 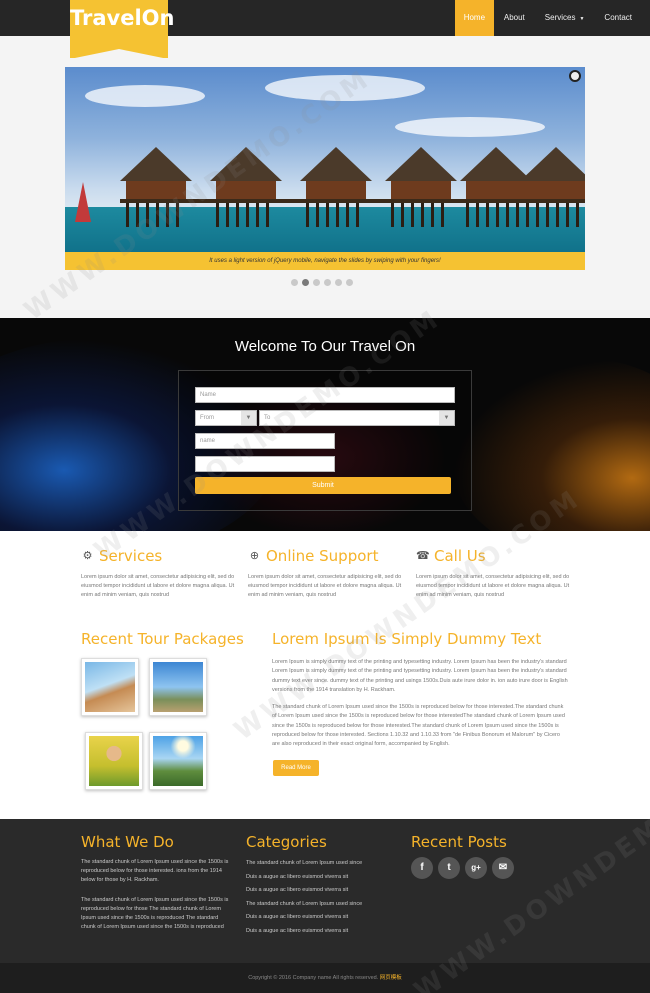 I want to click on booking-title: Welcome To Our Travel On, so click(x=325, y=346).